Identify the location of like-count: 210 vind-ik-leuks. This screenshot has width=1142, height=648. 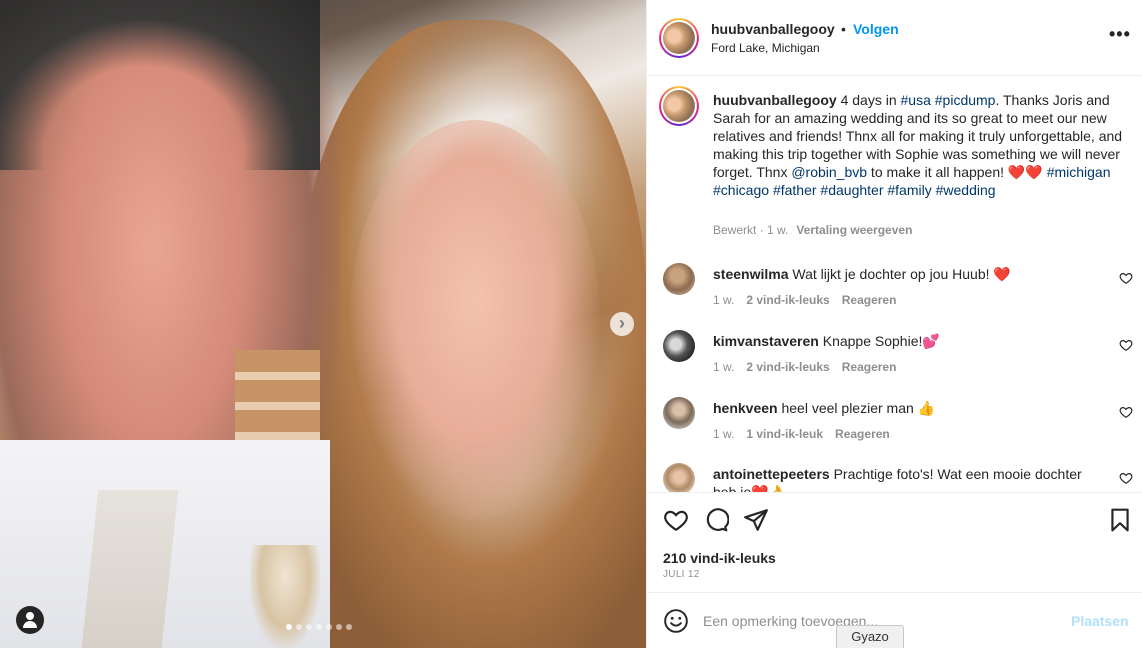
(719, 558).